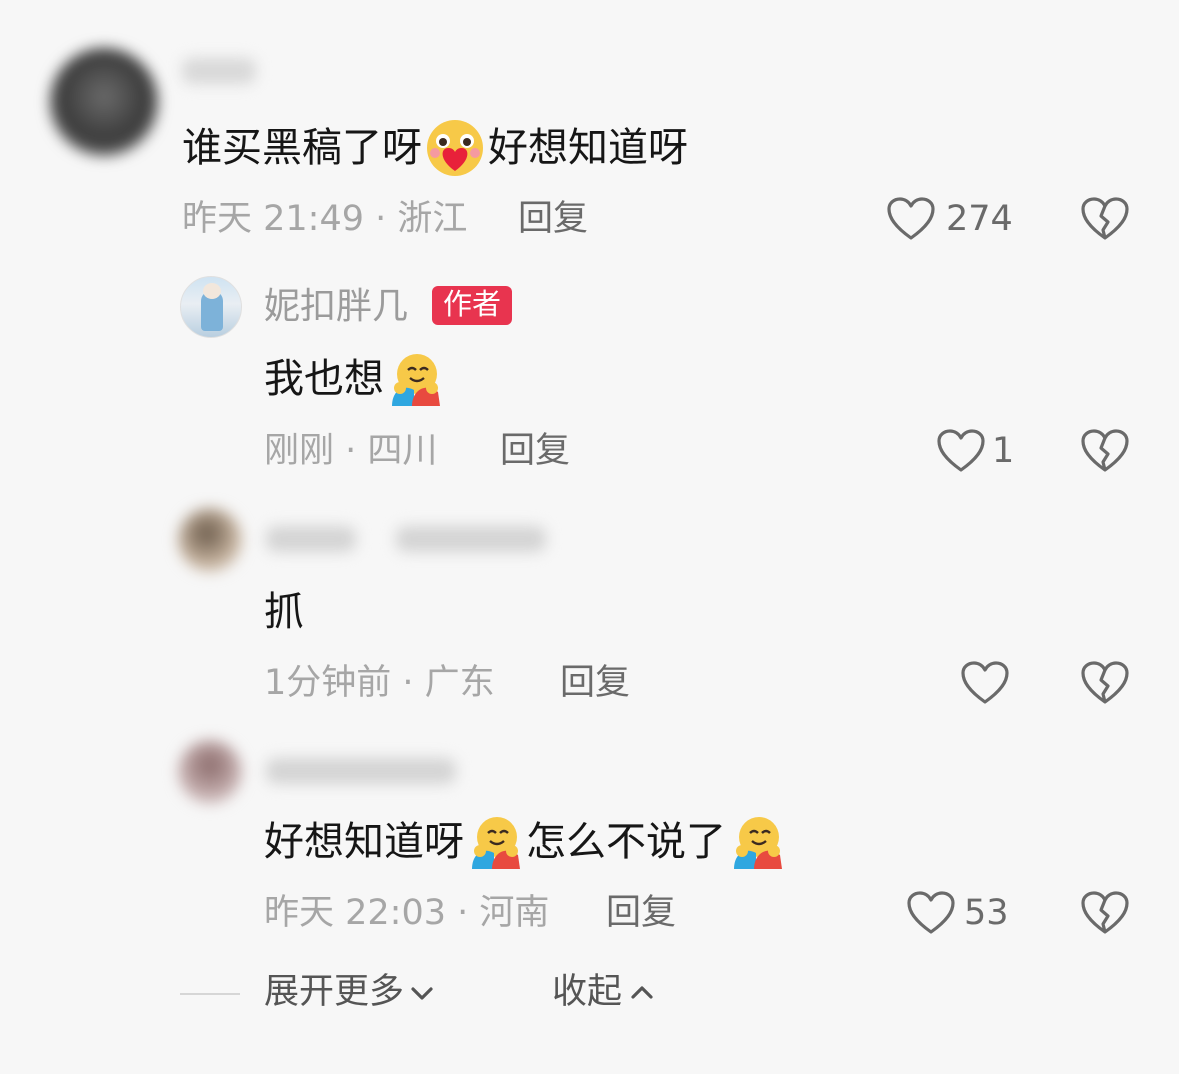  I want to click on expand-more-button: 展开更多, so click(350, 992).